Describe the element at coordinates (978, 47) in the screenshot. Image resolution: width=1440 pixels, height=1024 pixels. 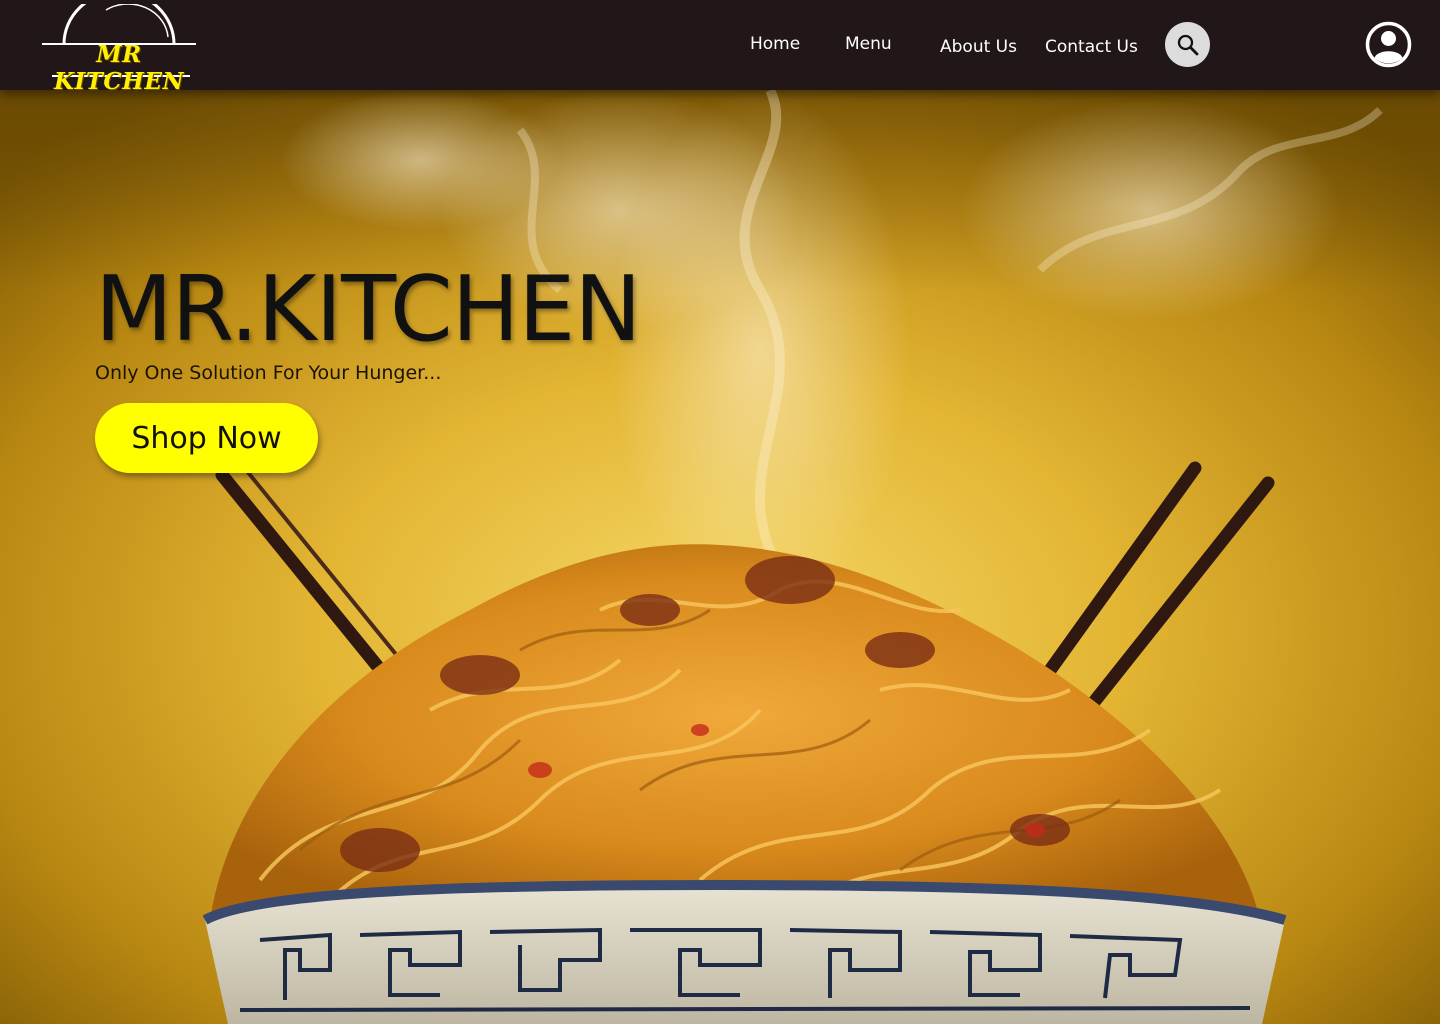
I see `nav-about-us: About Us` at that location.